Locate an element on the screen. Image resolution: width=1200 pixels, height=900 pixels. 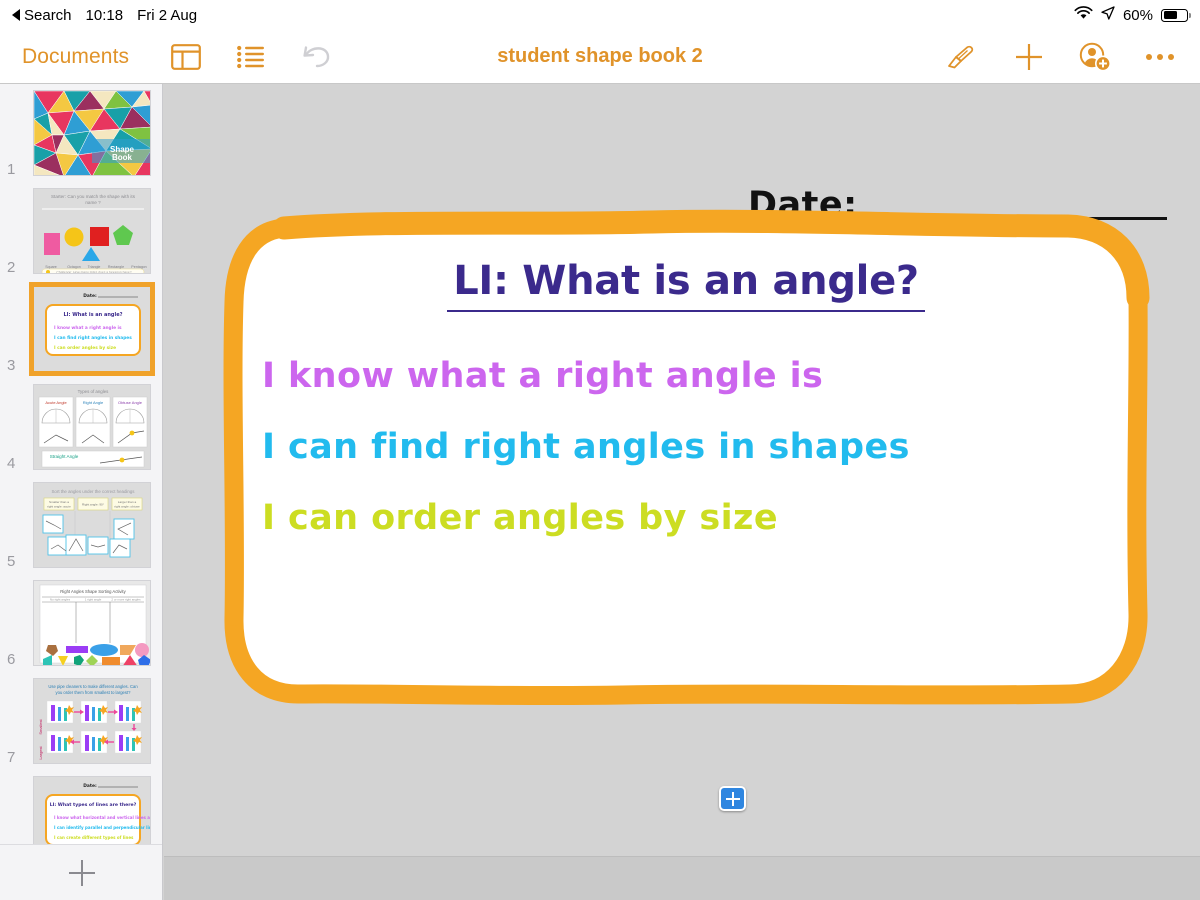
status-bar-left: Search 10:18 Fri 2 Aug is located at coordinates (104, 15).